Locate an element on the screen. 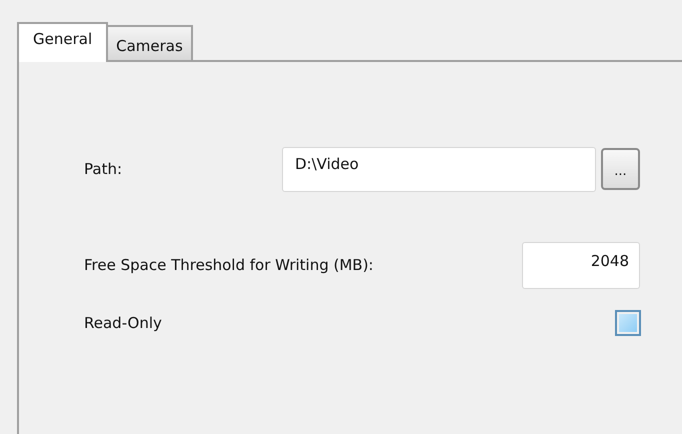 This screenshot has width=682, height=434. path-label: Path: is located at coordinates (104, 169).